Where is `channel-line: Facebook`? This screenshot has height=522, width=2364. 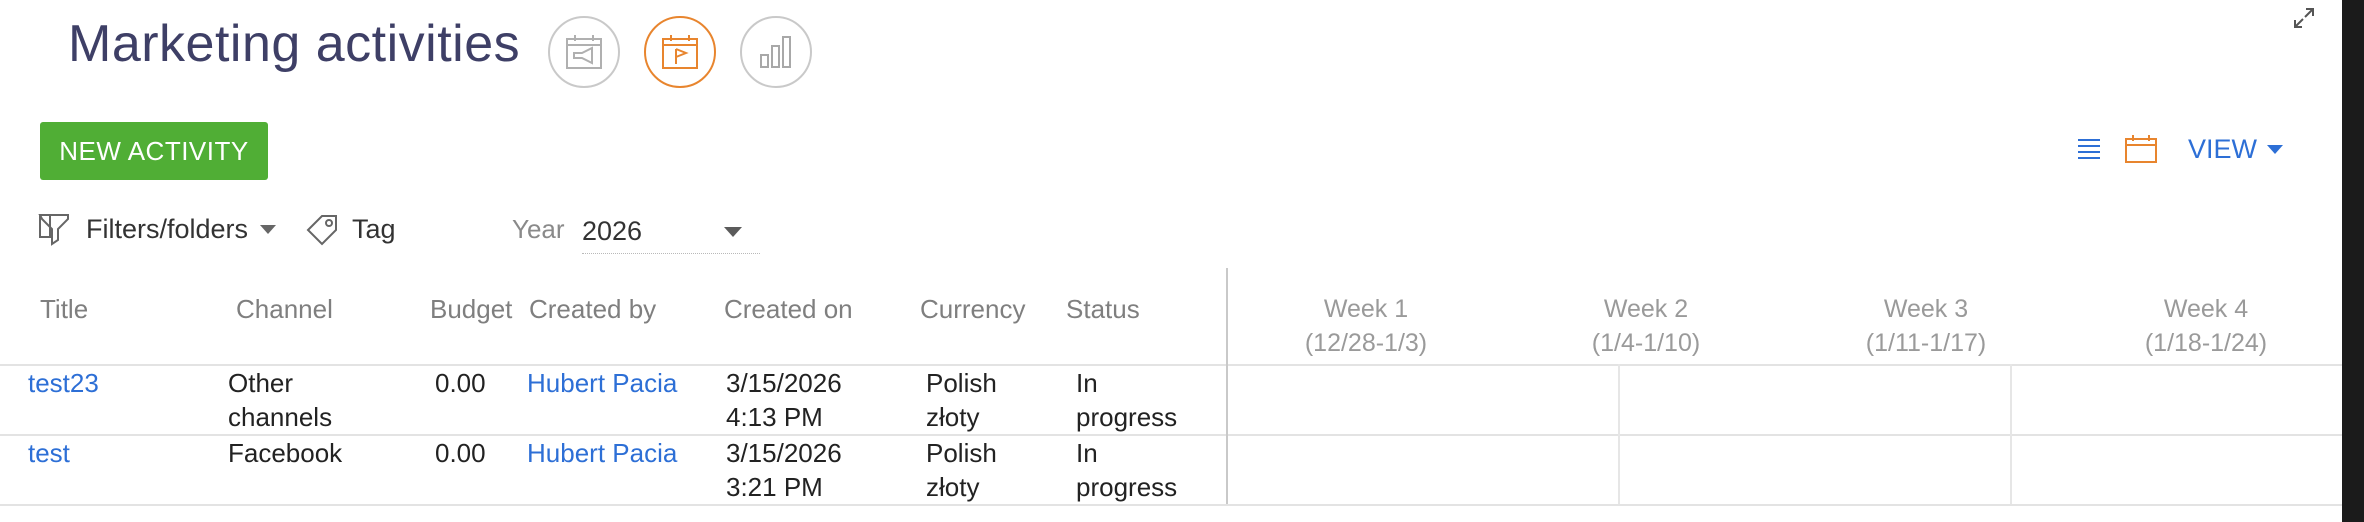
channel-line: Facebook is located at coordinates (285, 453).